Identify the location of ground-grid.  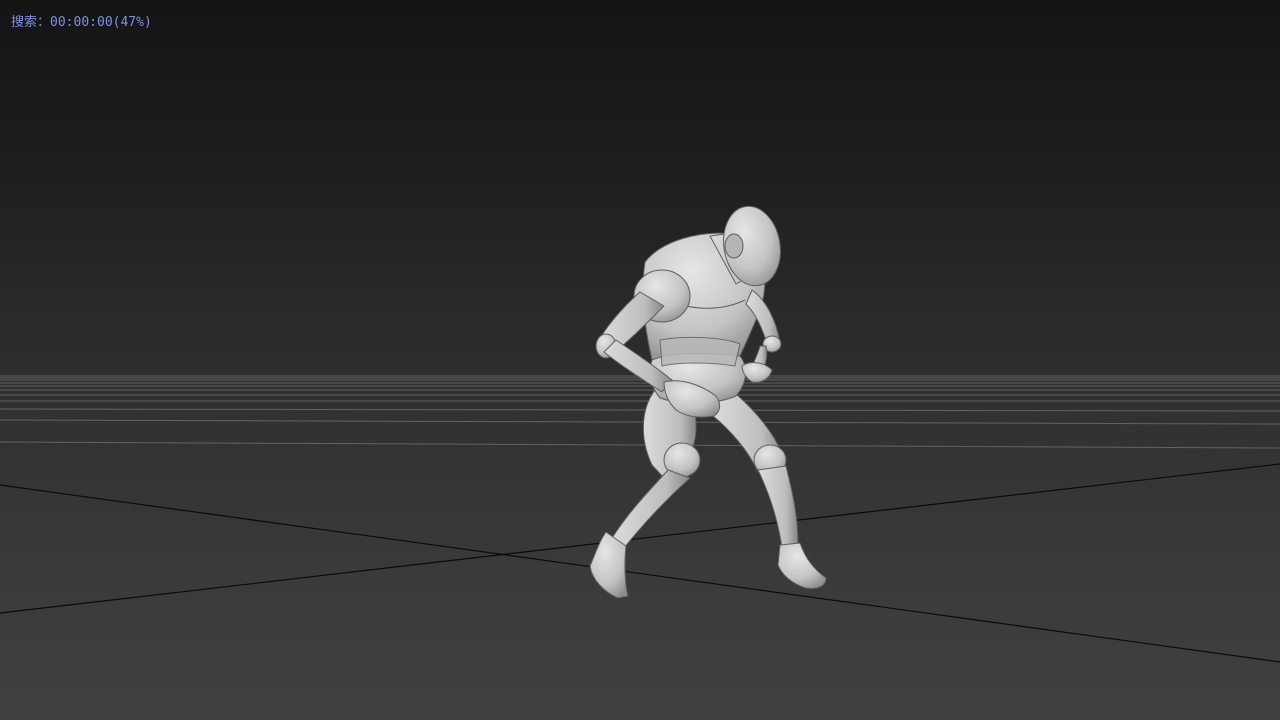
(640, 412).